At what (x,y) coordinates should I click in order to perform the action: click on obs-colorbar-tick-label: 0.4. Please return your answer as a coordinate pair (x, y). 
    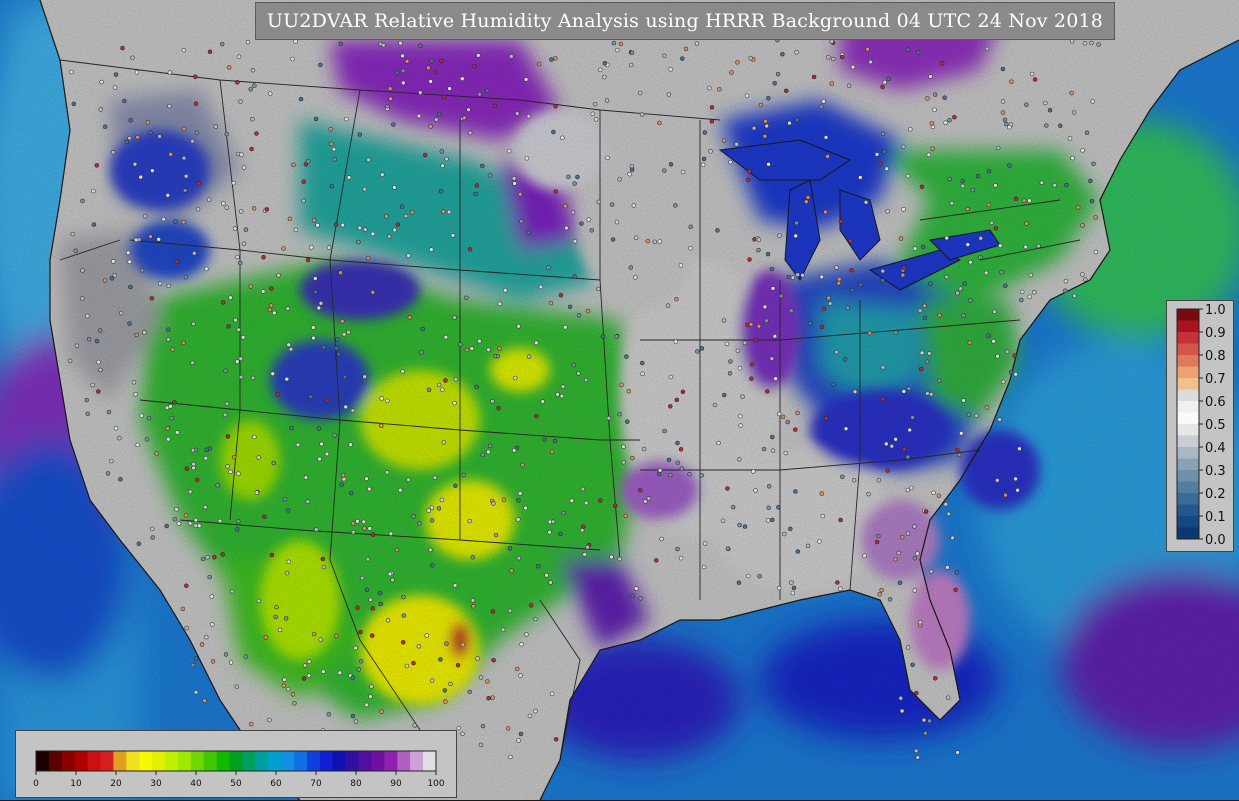
    Looking at the image, I should click on (1215, 448).